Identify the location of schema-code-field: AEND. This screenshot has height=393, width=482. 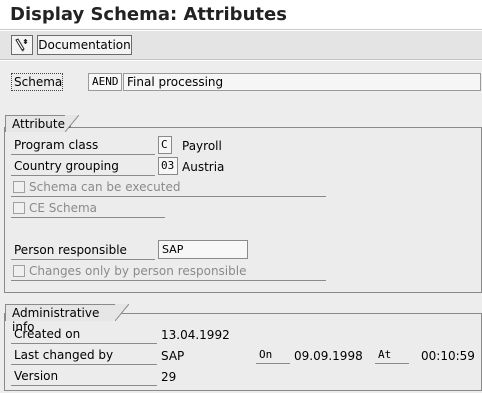
(105, 82).